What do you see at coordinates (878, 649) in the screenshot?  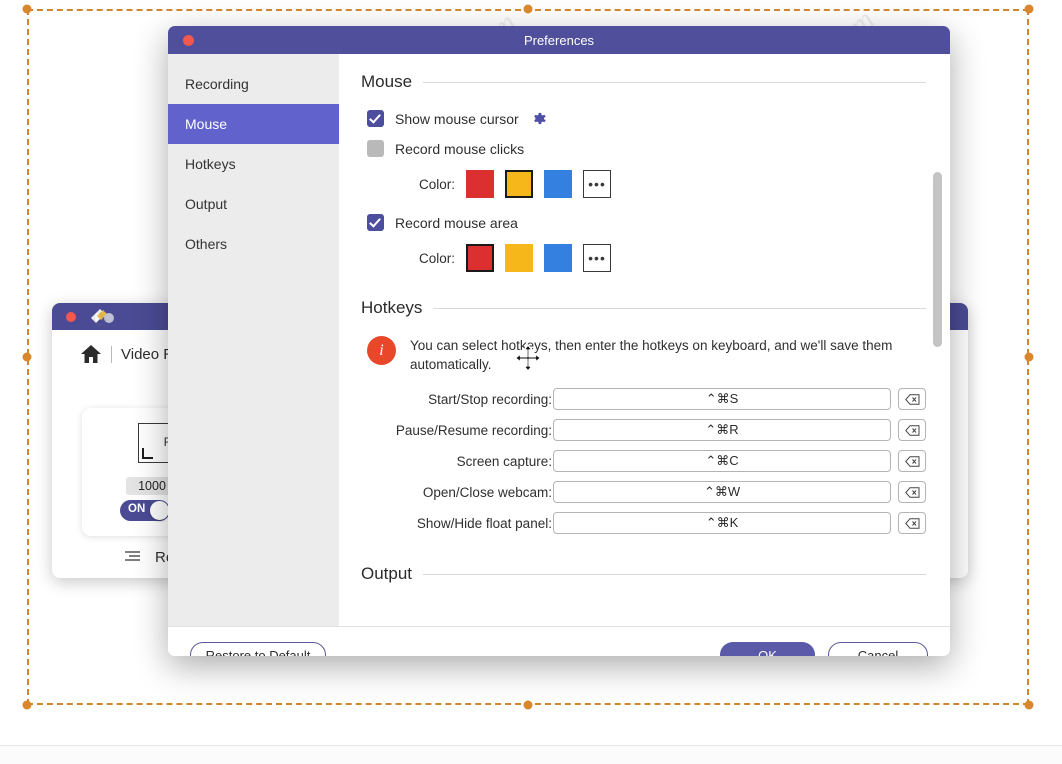 I see `cancel-button: Cancel` at bounding box center [878, 649].